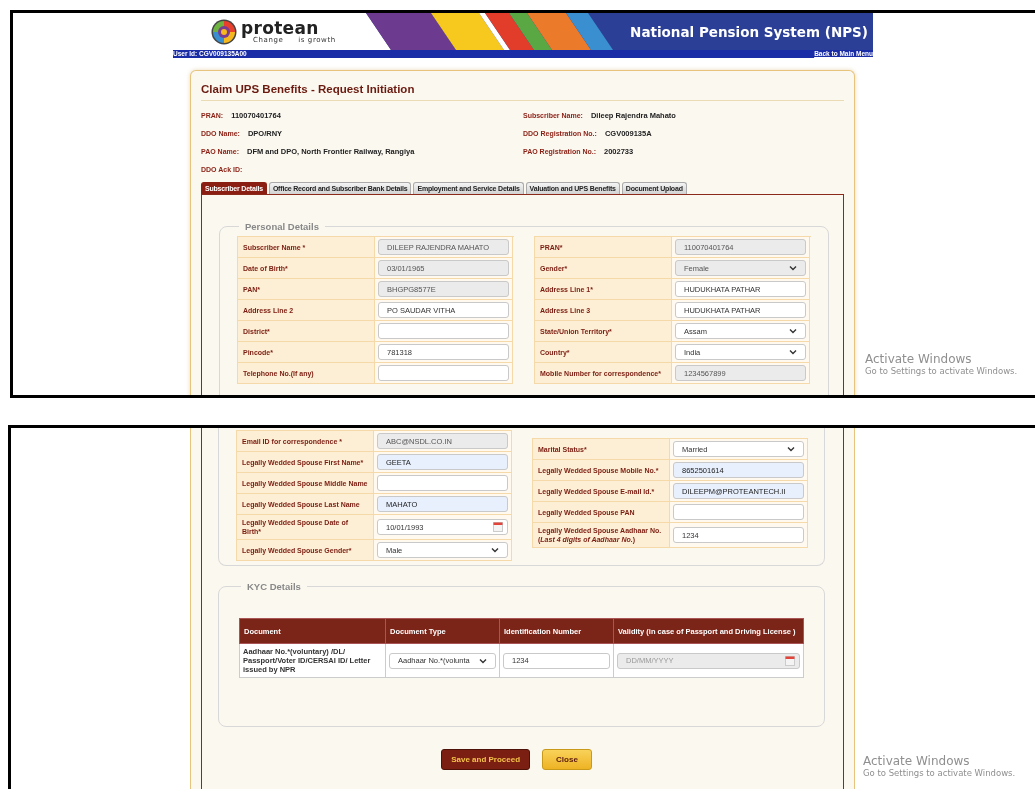 Image resolution: width=1035 pixels, height=789 pixels. Describe the element at coordinates (224, 31) in the screenshot. I see `logo-icon` at that location.